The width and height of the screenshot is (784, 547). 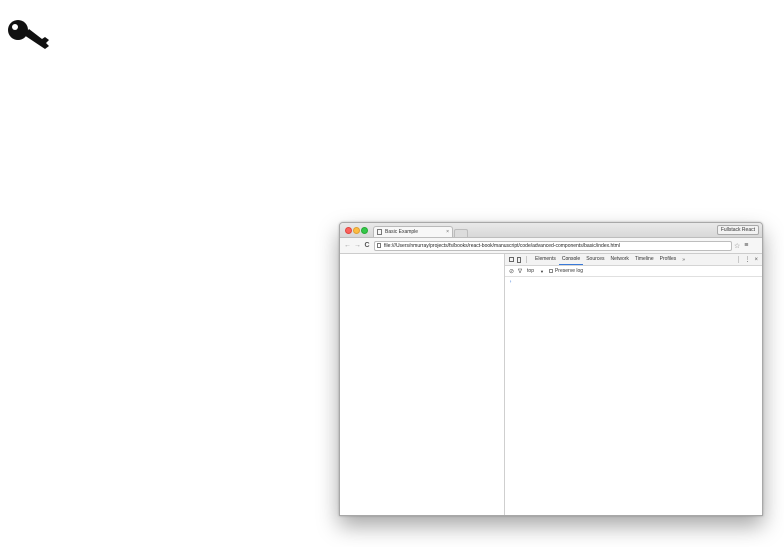 What do you see at coordinates (569, 271) in the screenshot?
I see `preserve-log-label: Preserve log` at bounding box center [569, 271].